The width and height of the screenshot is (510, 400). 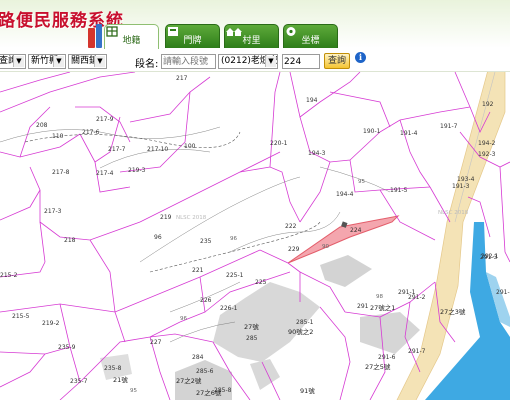 What do you see at coordinates (53, 211) in the screenshot?
I see `parcel-label: 217-3` at bounding box center [53, 211].